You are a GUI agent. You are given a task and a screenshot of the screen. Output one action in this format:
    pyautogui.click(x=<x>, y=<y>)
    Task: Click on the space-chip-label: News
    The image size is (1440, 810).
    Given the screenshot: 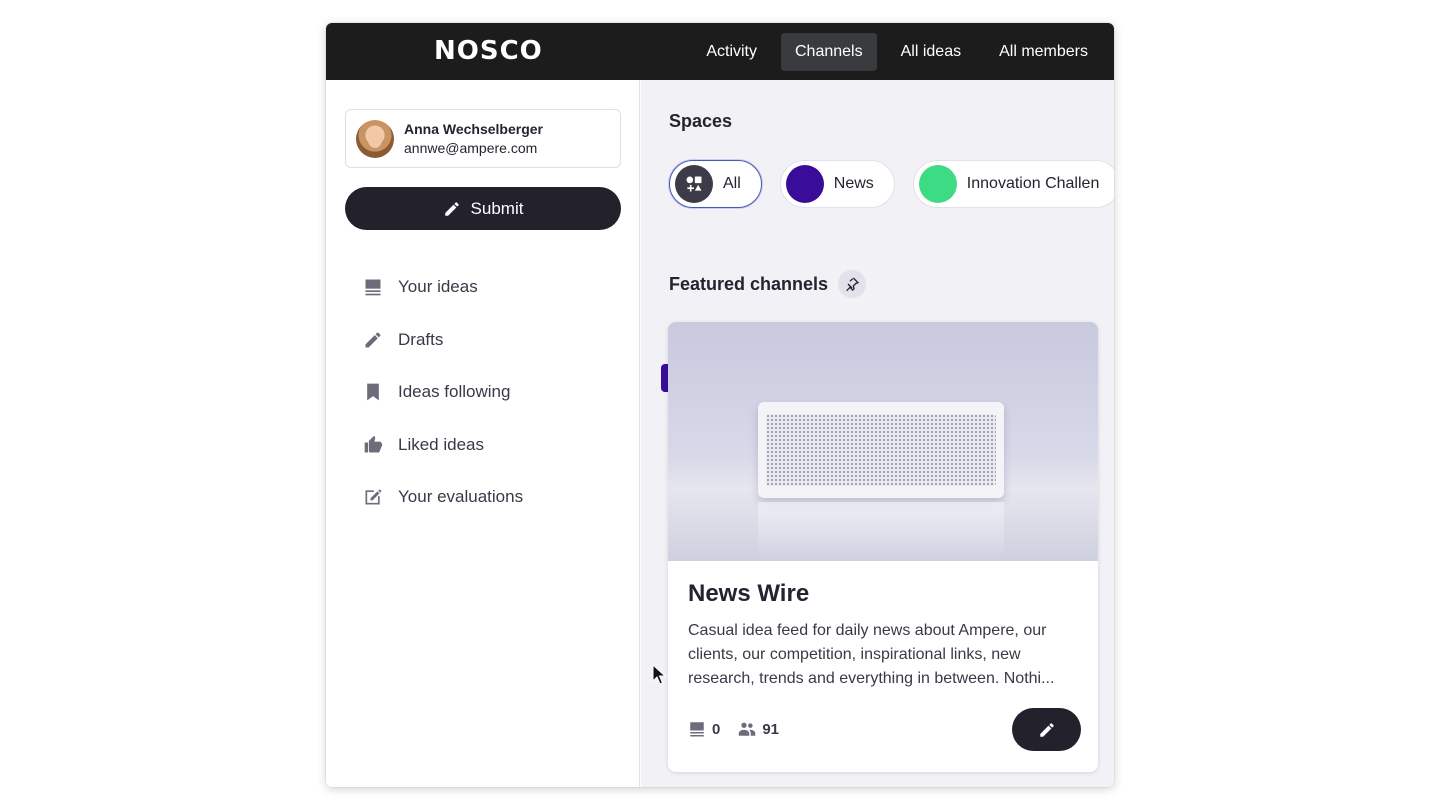 What is the action you would take?
    pyautogui.click(x=853, y=183)
    